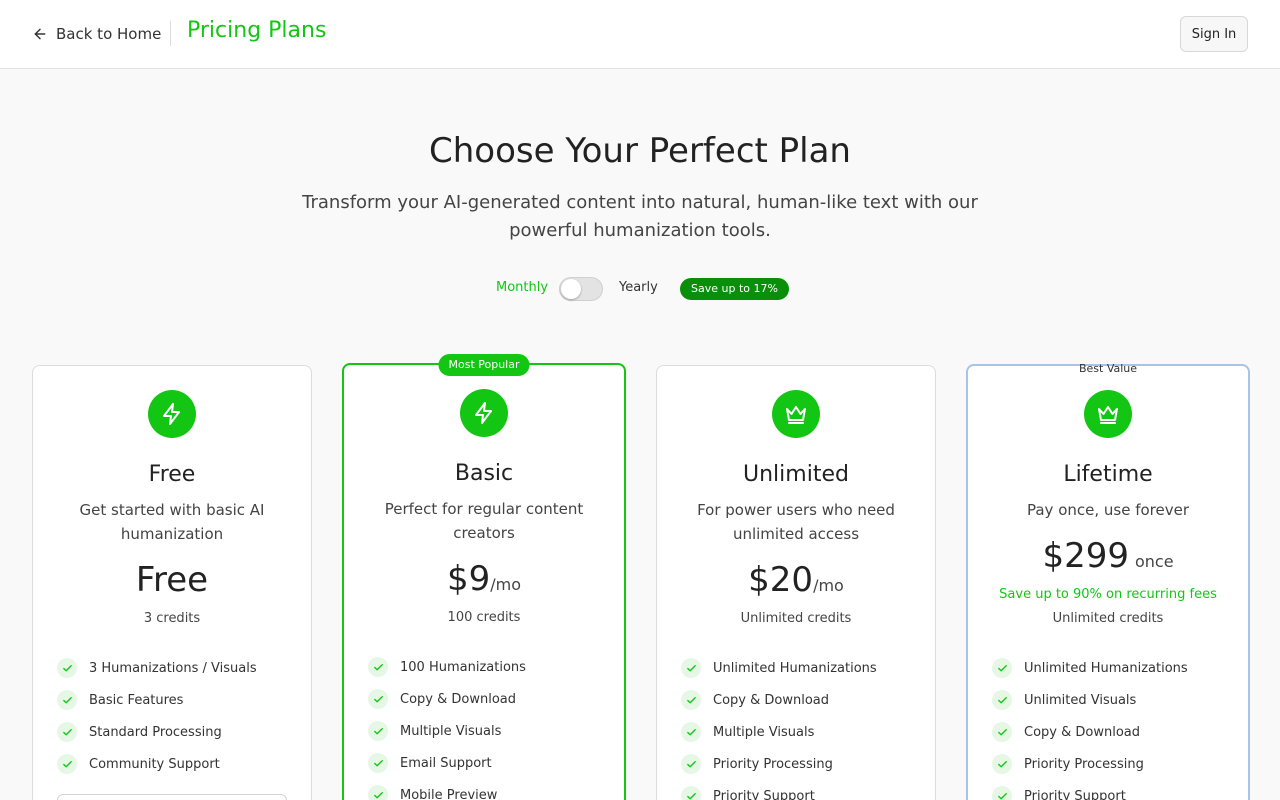  Describe the element at coordinates (446, 763) in the screenshot. I see `feature-label: Email Support` at that location.